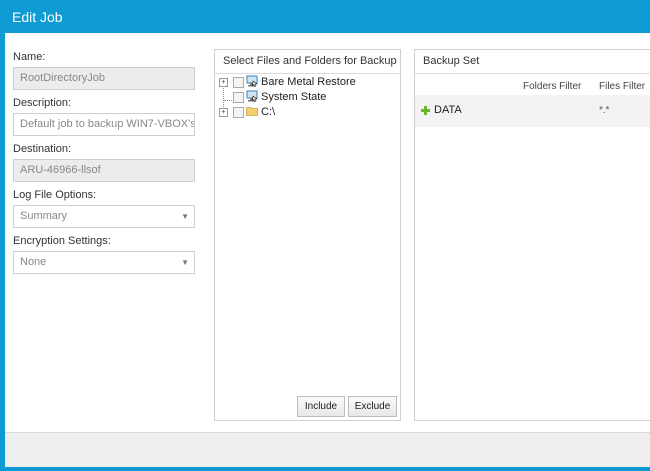 The image size is (650, 471). I want to click on encryption-settings-value: None, so click(33, 262).